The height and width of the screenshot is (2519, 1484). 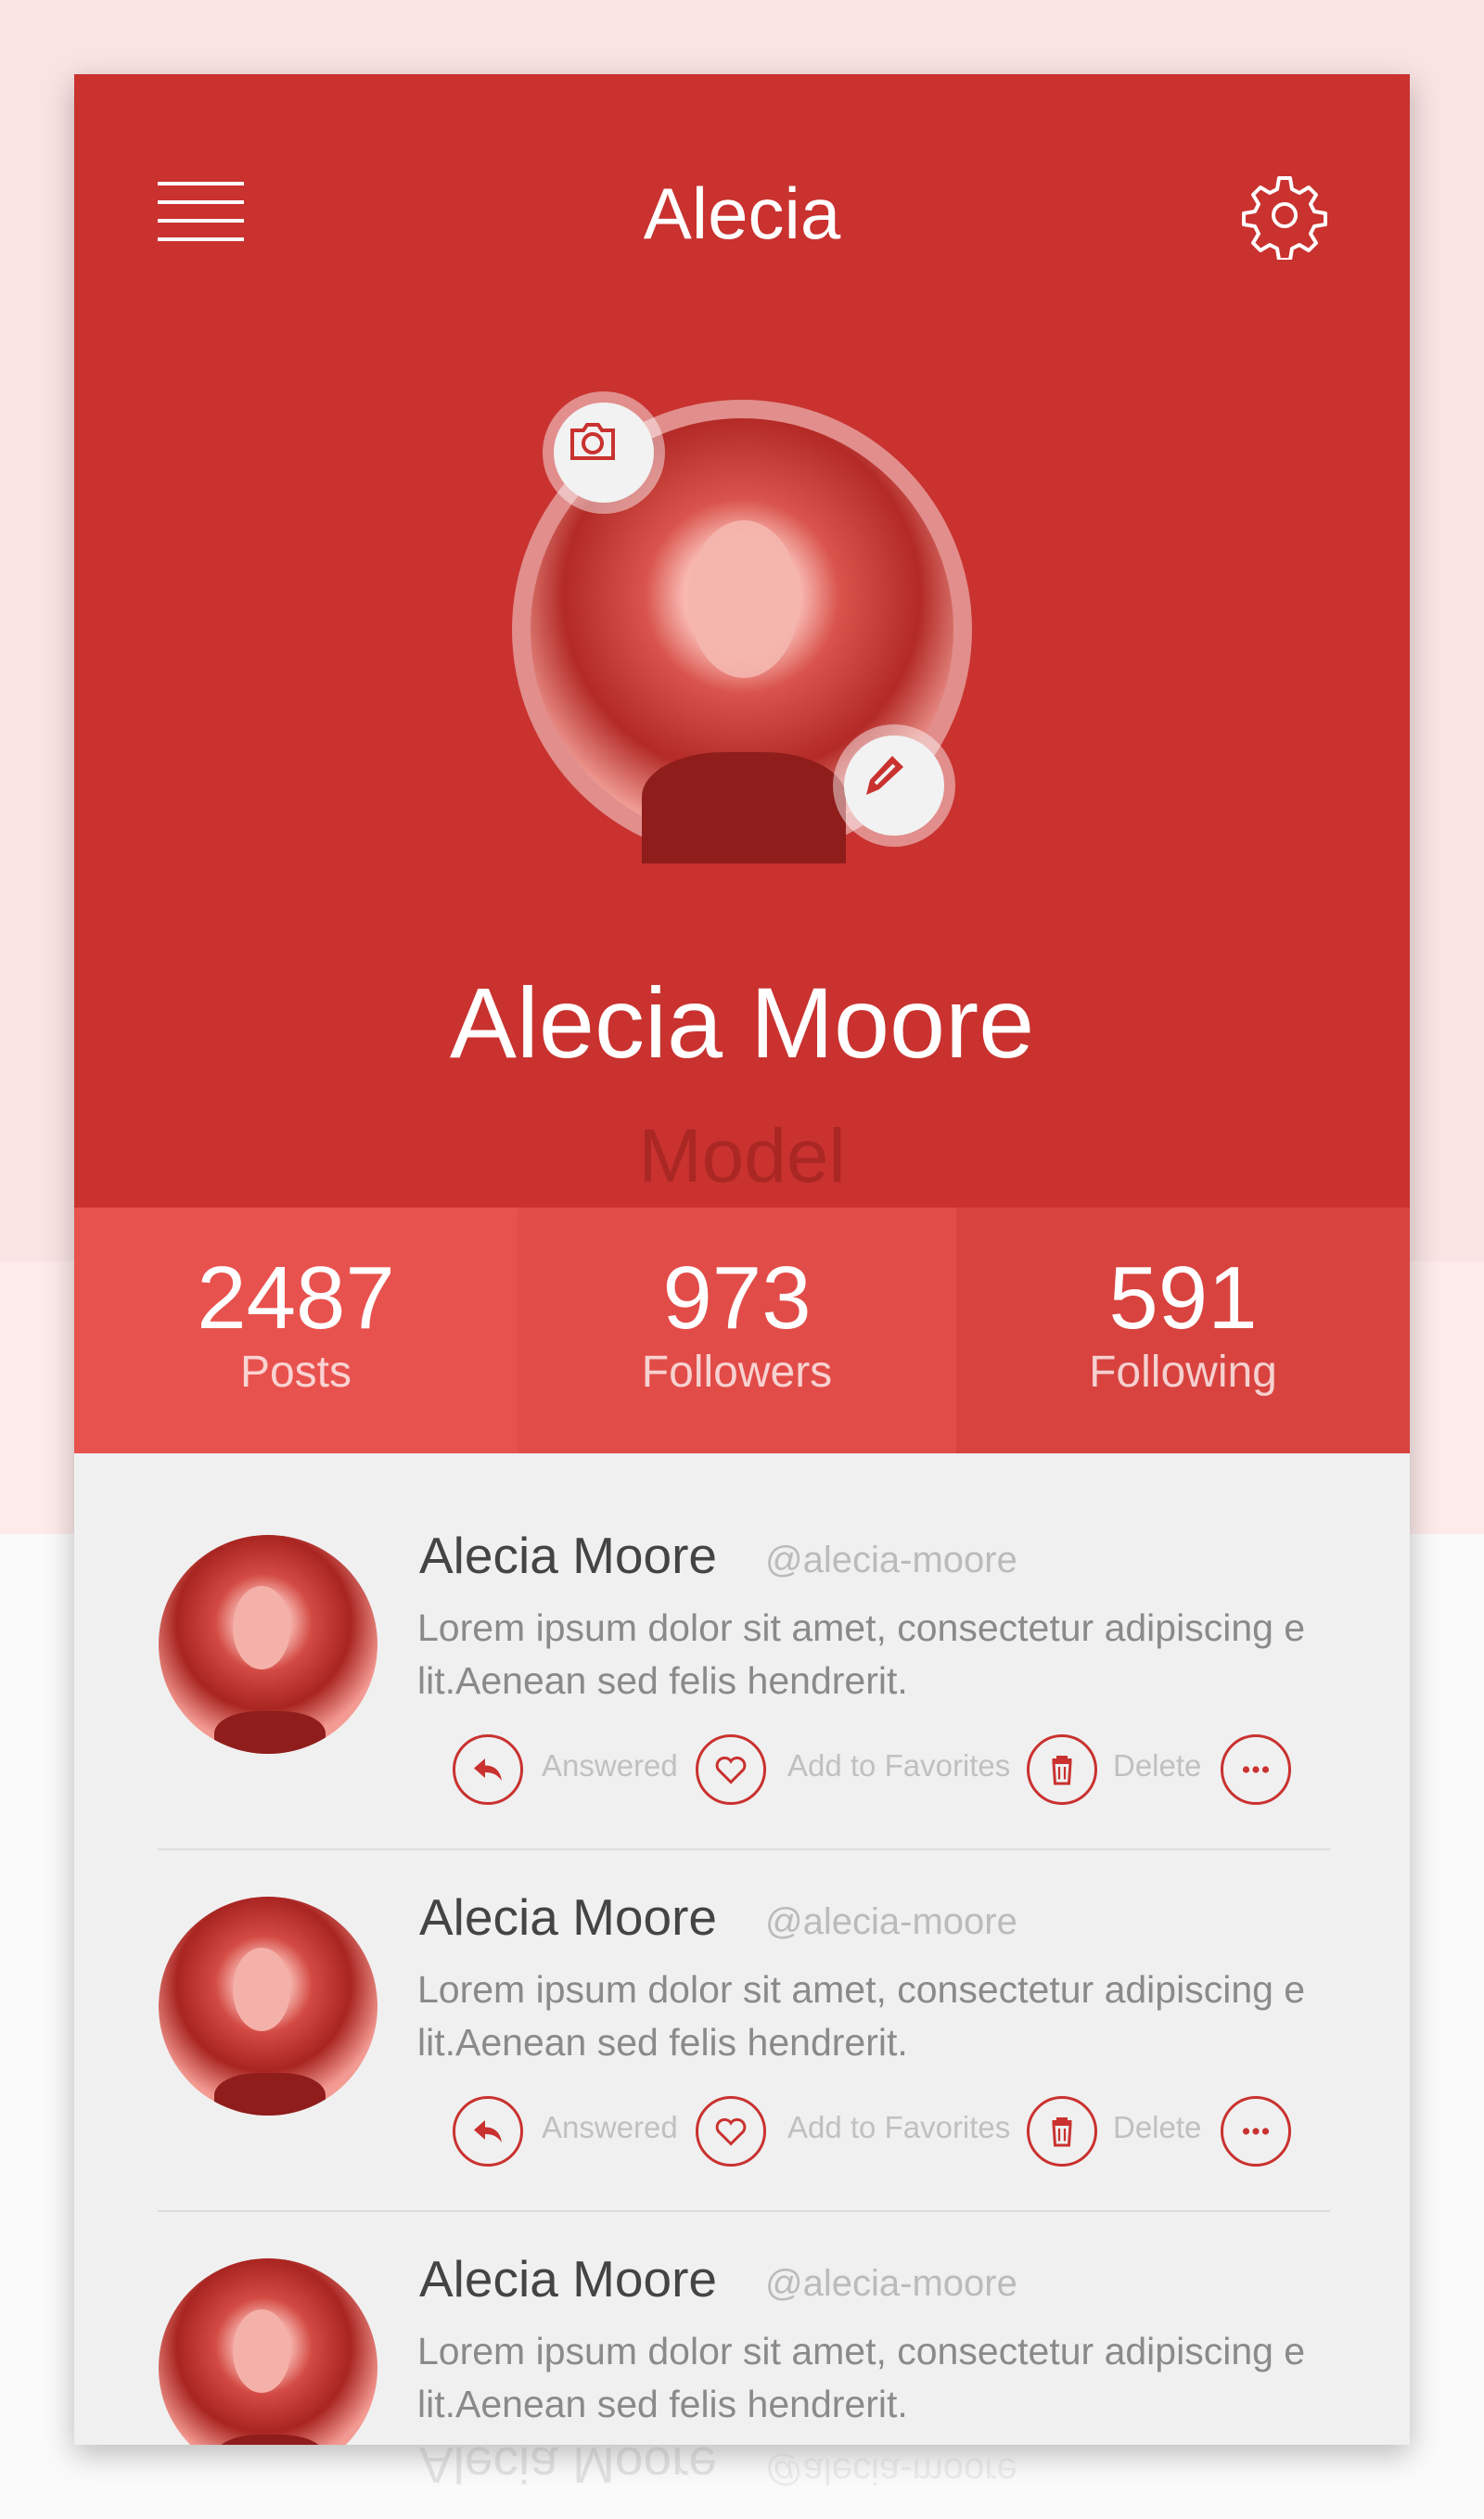 I want to click on following-count: 591, so click(x=1183, y=1298).